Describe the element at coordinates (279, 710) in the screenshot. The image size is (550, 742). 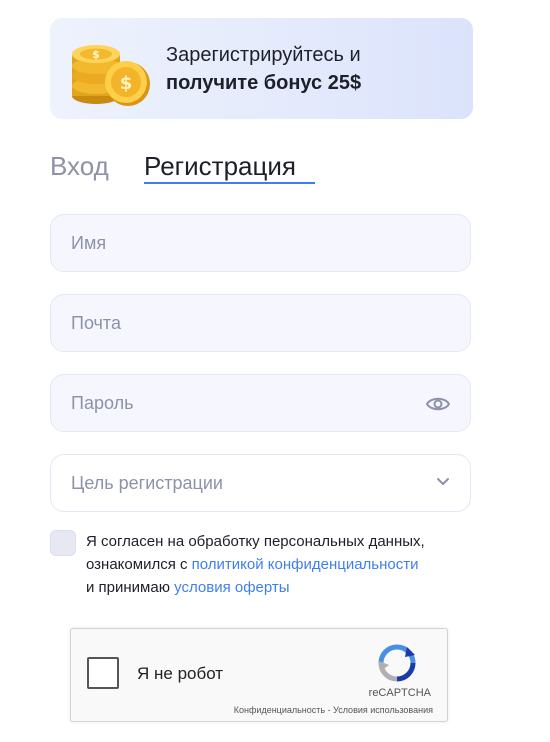
I see `recaptcha-privacy-link: Конфиденциальность` at that location.